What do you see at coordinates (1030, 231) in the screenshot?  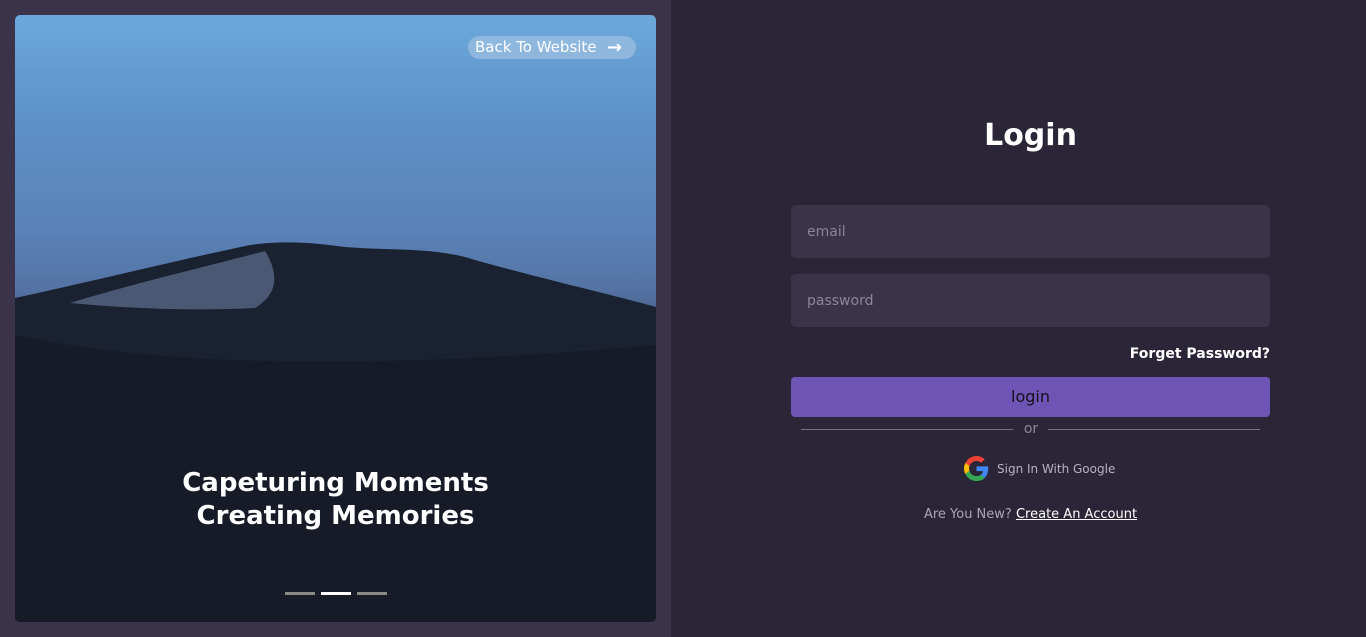 I see `email-field` at bounding box center [1030, 231].